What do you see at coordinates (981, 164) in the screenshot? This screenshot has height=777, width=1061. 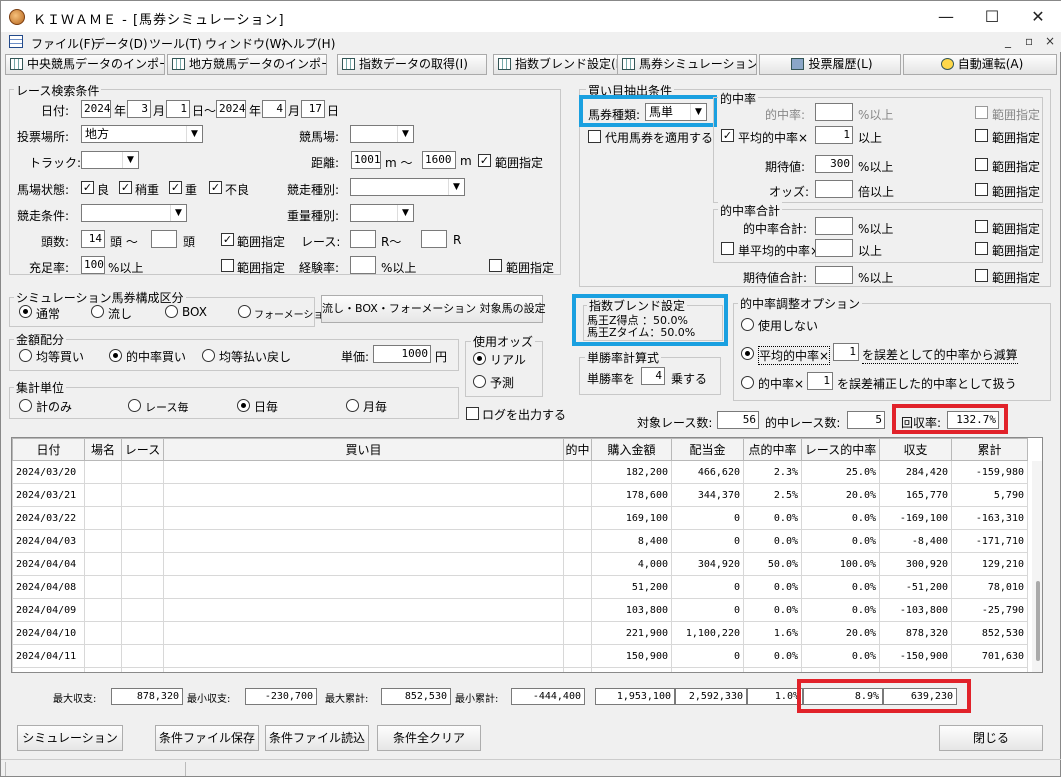 I see `expected-range-checkbox` at bounding box center [981, 164].